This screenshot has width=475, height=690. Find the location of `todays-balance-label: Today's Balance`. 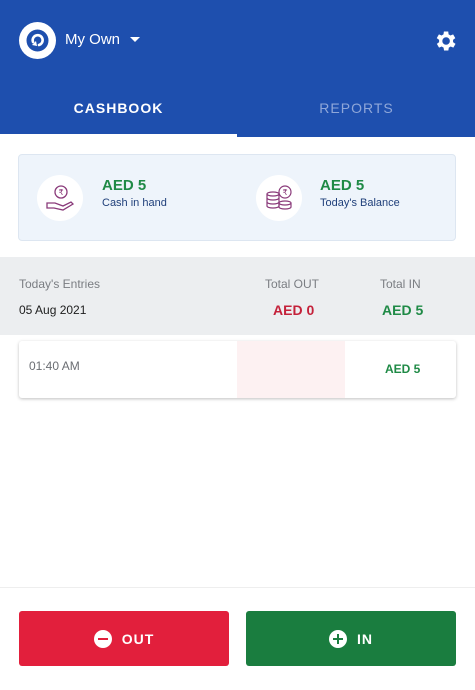

todays-balance-label: Today's Balance is located at coordinates (360, 203).